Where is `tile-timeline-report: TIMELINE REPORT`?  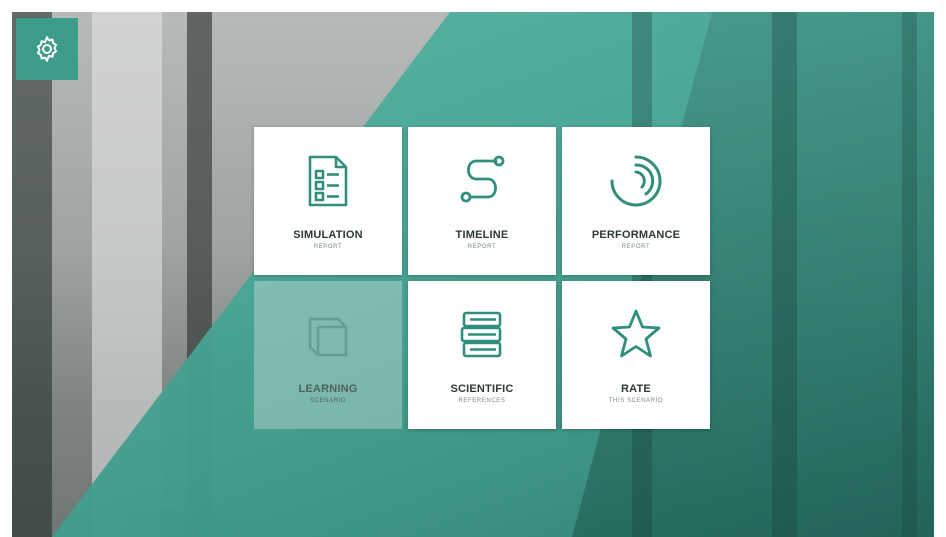 tile-timeline-report: TIMELINE REPORT is located at coordinates (482, 201).